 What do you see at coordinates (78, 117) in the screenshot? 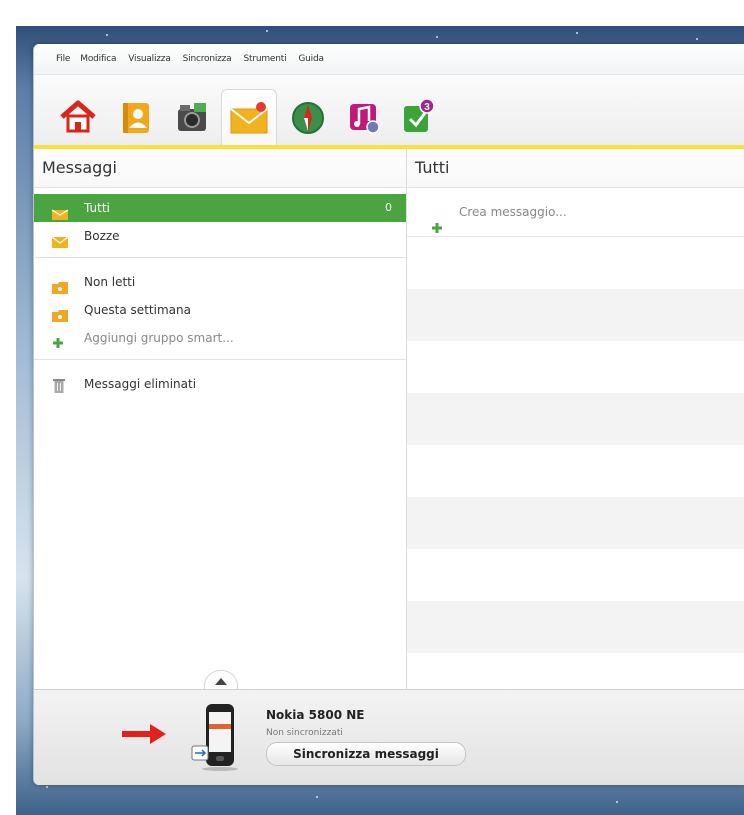
I see `home-icon` at bounding box center [78, 117].